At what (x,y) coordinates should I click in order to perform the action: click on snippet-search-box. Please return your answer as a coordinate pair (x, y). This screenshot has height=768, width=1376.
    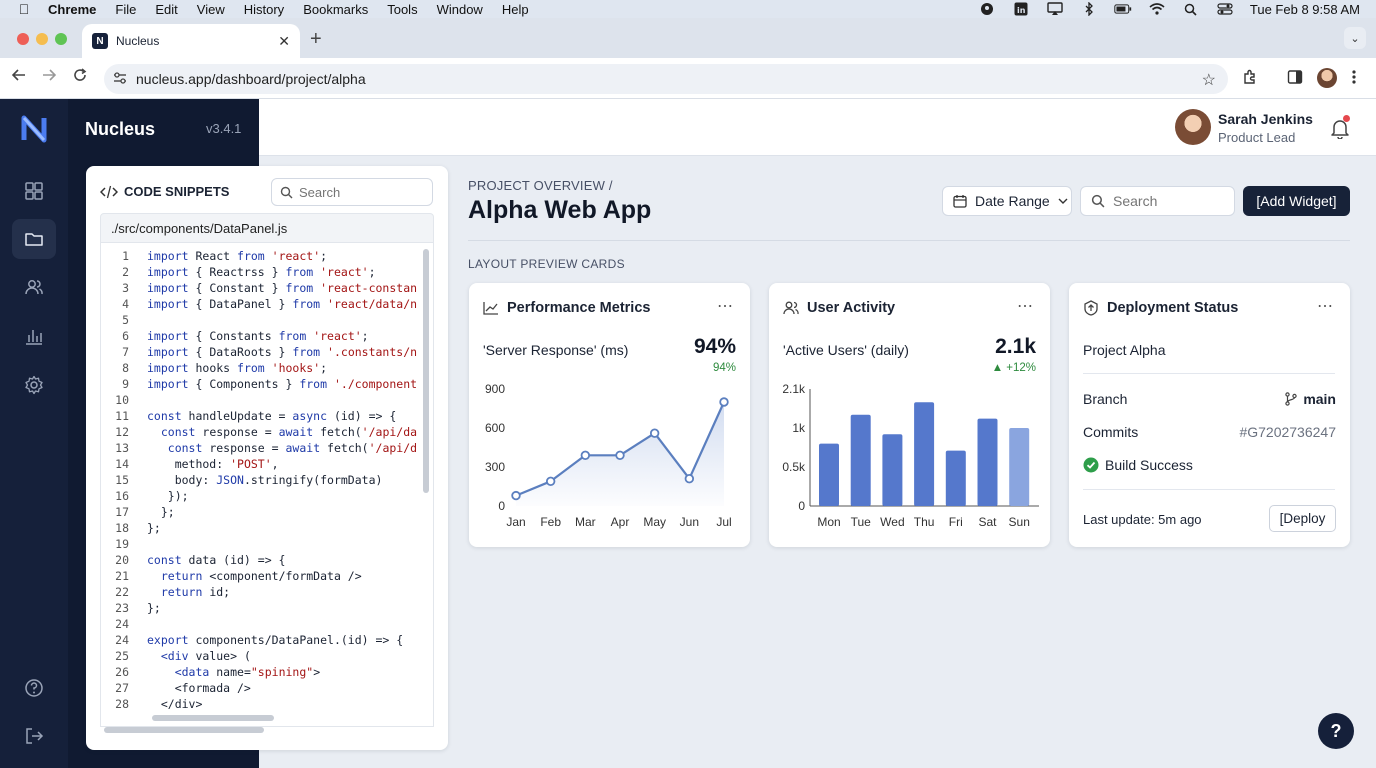
    Looking at the image, I should click on (352, 192).